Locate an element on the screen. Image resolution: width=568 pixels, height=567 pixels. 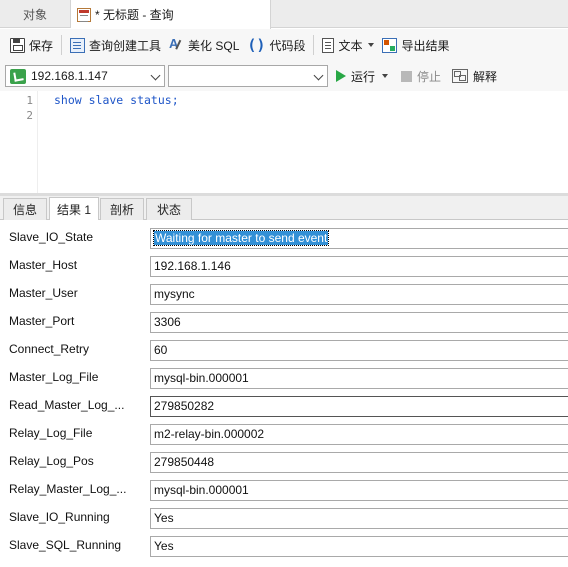
save-label: 保存 is located at coordinates (41, 45).